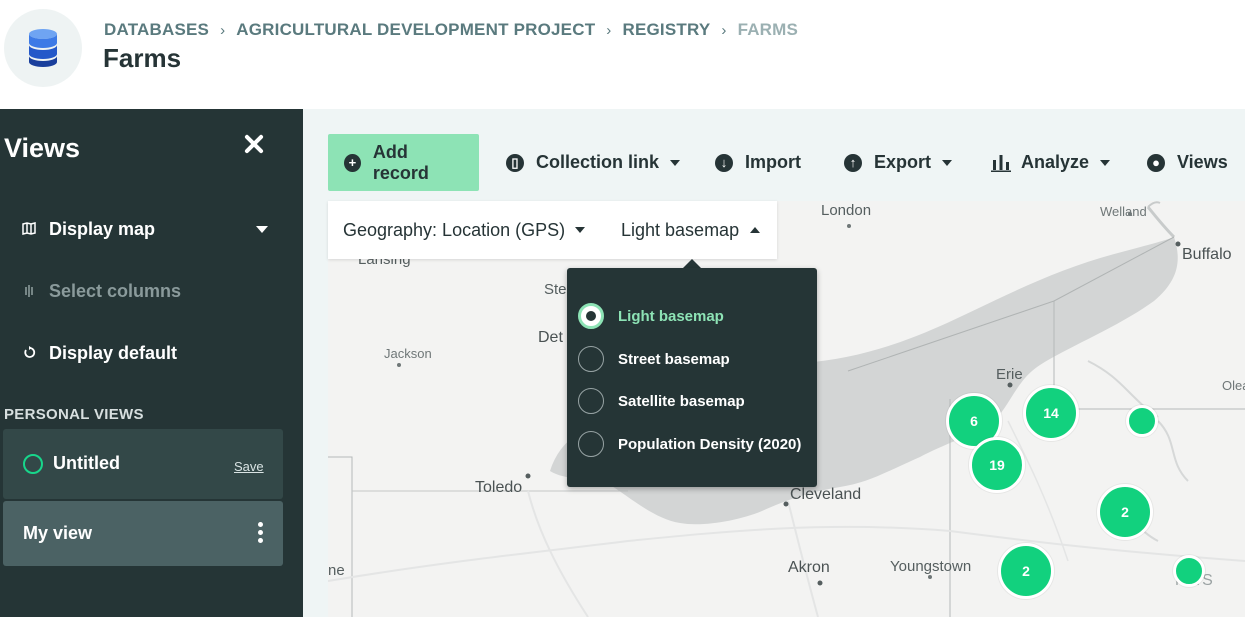  Describe the element at coordinates (260, 534) in the screenshot. I see `more-options-icon` at that location.